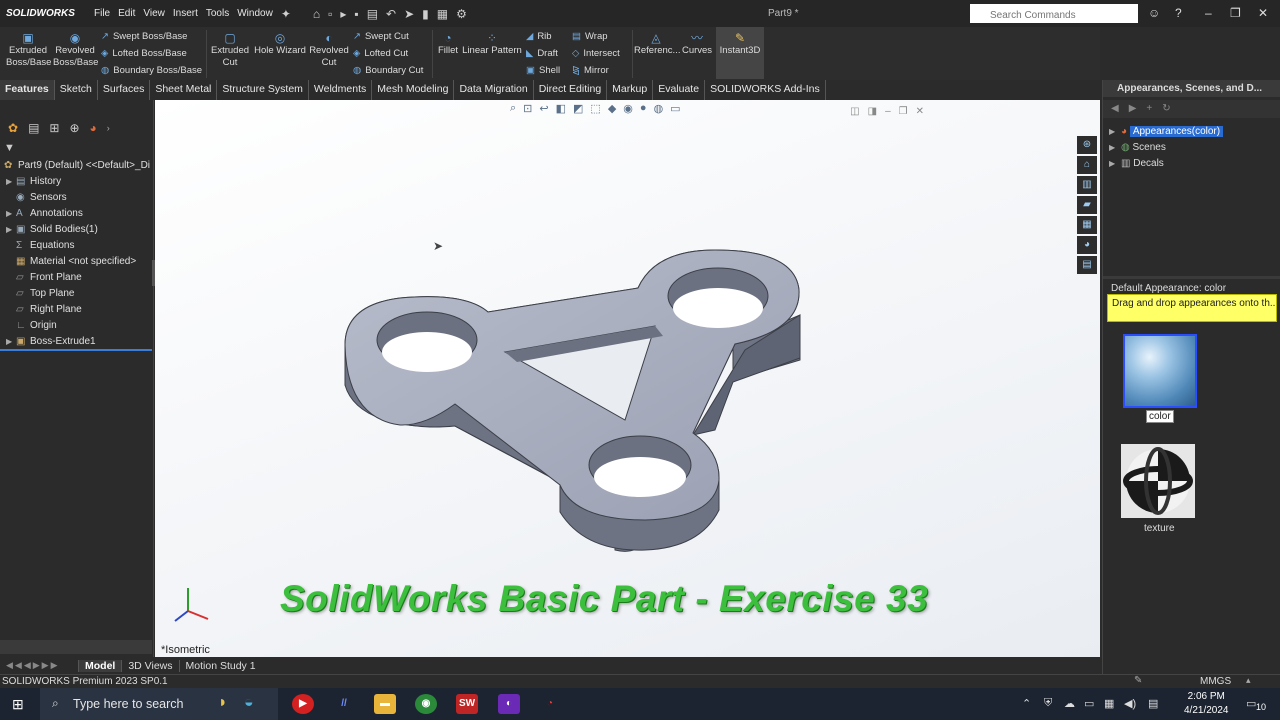 This screenshot has width=1280, height=720. I want to click on language-icon: ▤, so click(1153, 703).